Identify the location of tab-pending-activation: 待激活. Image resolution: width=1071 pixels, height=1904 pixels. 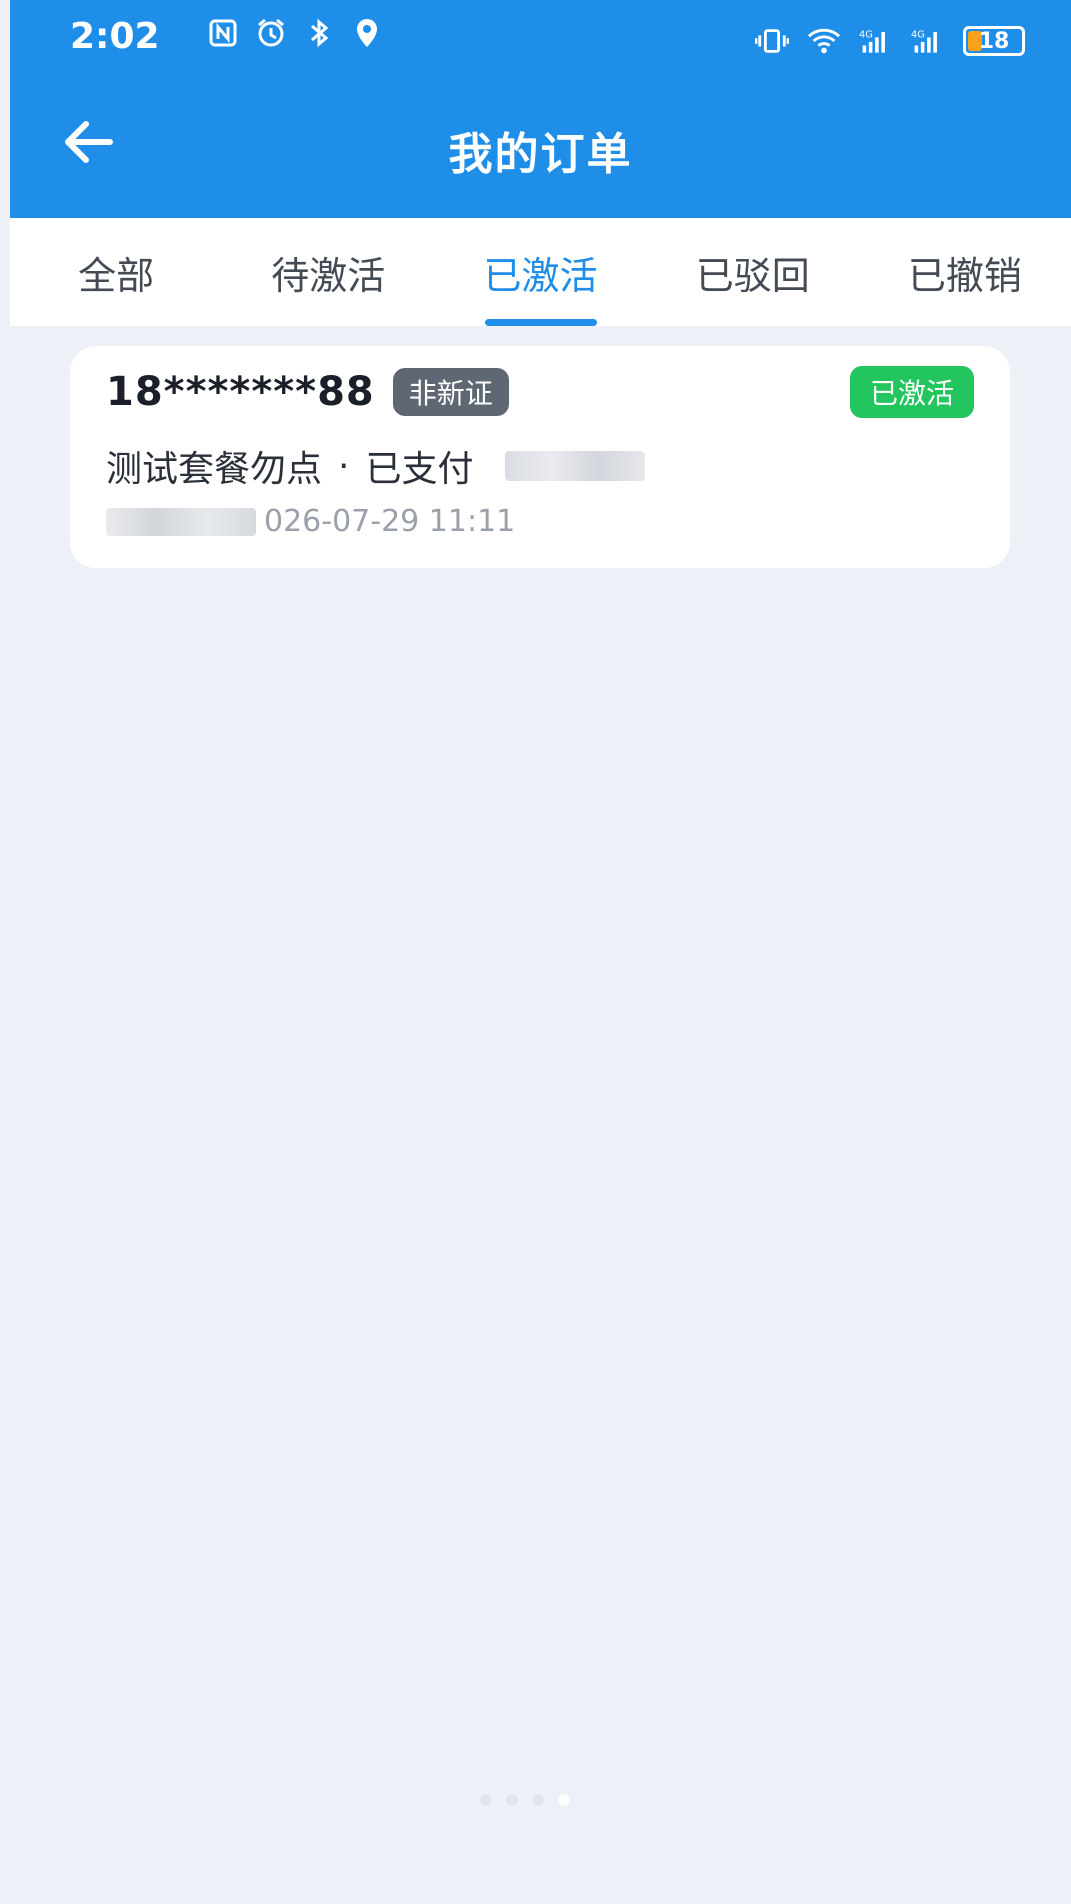
(328, 272).